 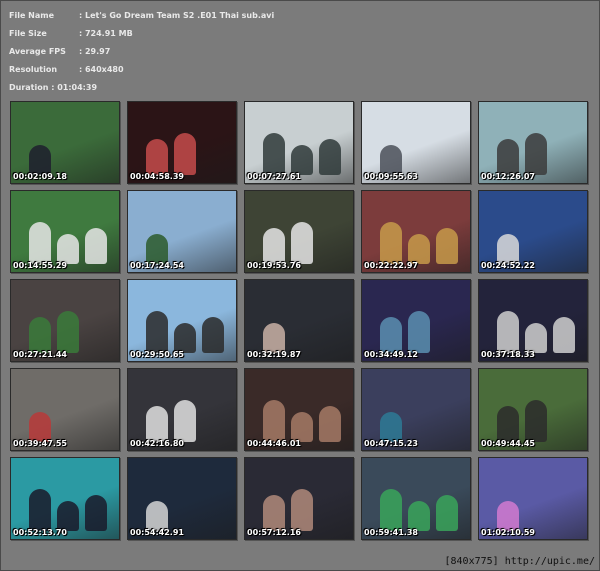 I want to click on thumbnail-timestamp: 00:47:15.23, so click(x=391, y=443).